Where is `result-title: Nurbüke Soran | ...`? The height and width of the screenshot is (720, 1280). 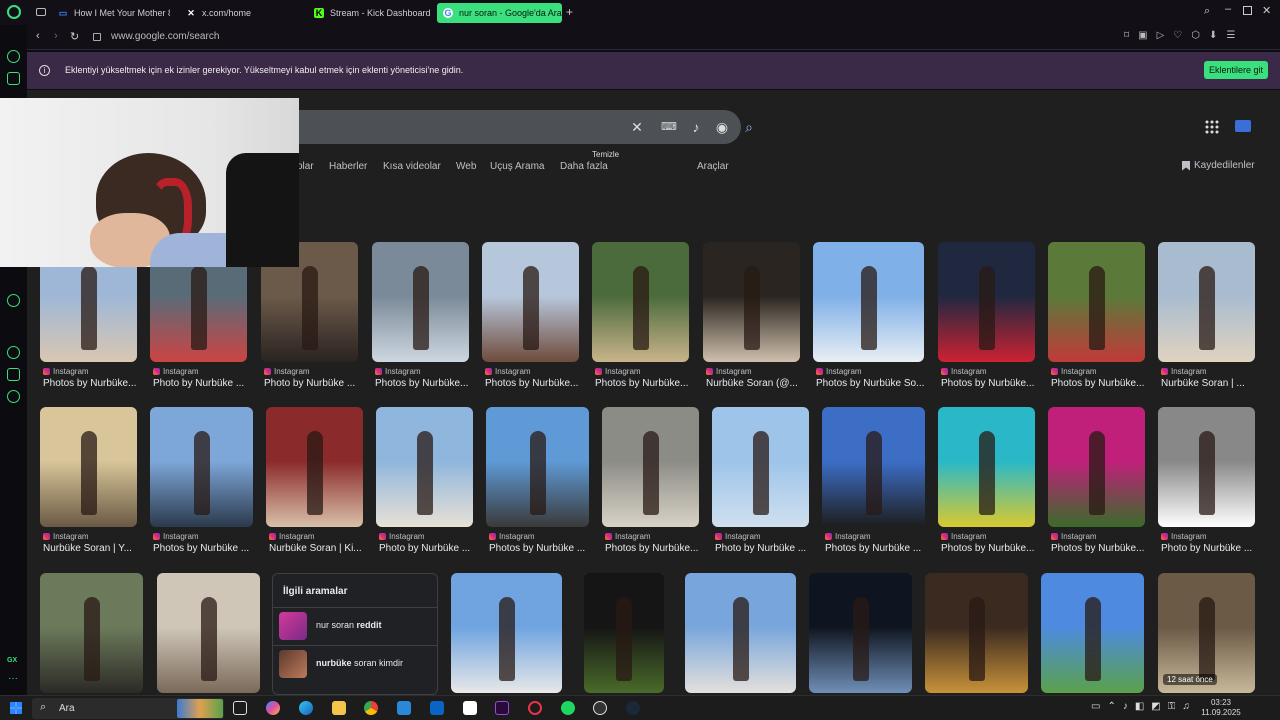 result-title: Nurbüke Soran | ... is located at coordinates (1213, 383).